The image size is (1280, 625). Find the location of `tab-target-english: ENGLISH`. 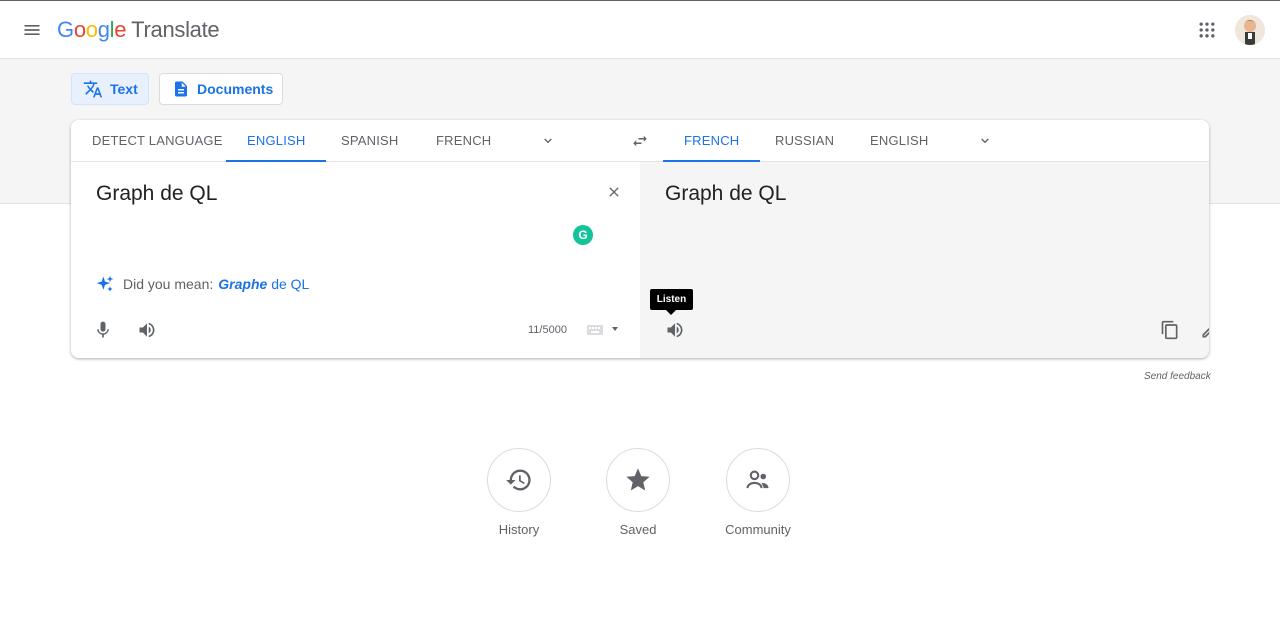

tab-target-english: ENGLISH is located at coordinates (899, 141).